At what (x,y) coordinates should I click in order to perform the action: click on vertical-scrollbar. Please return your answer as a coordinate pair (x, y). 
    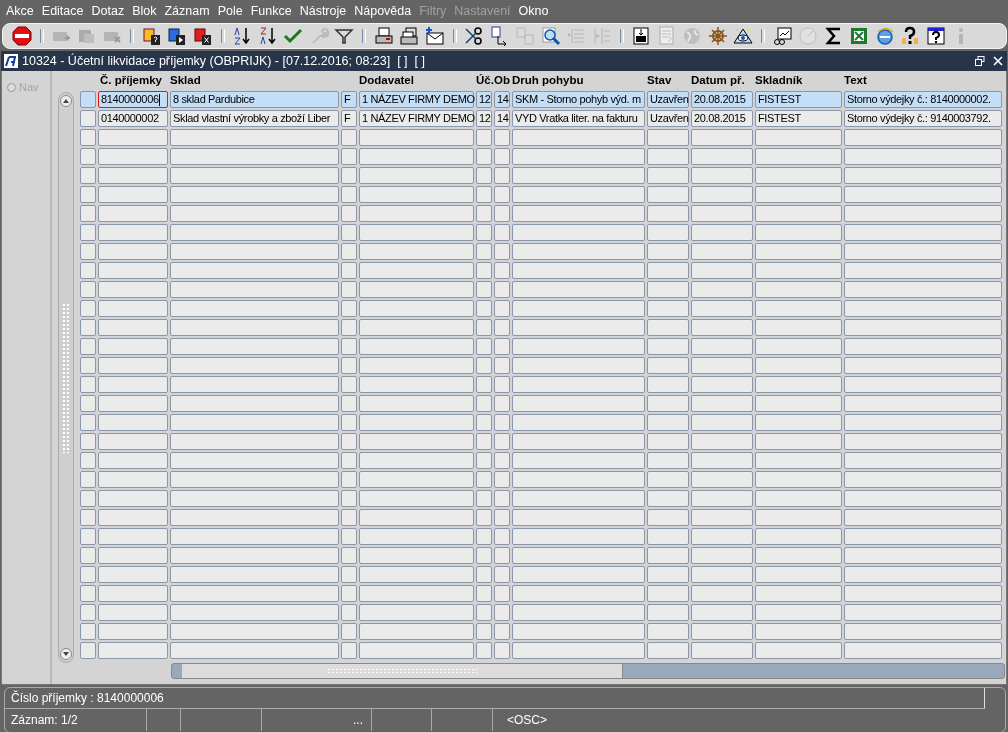
    Looking at the image, I should click on (66, 377).